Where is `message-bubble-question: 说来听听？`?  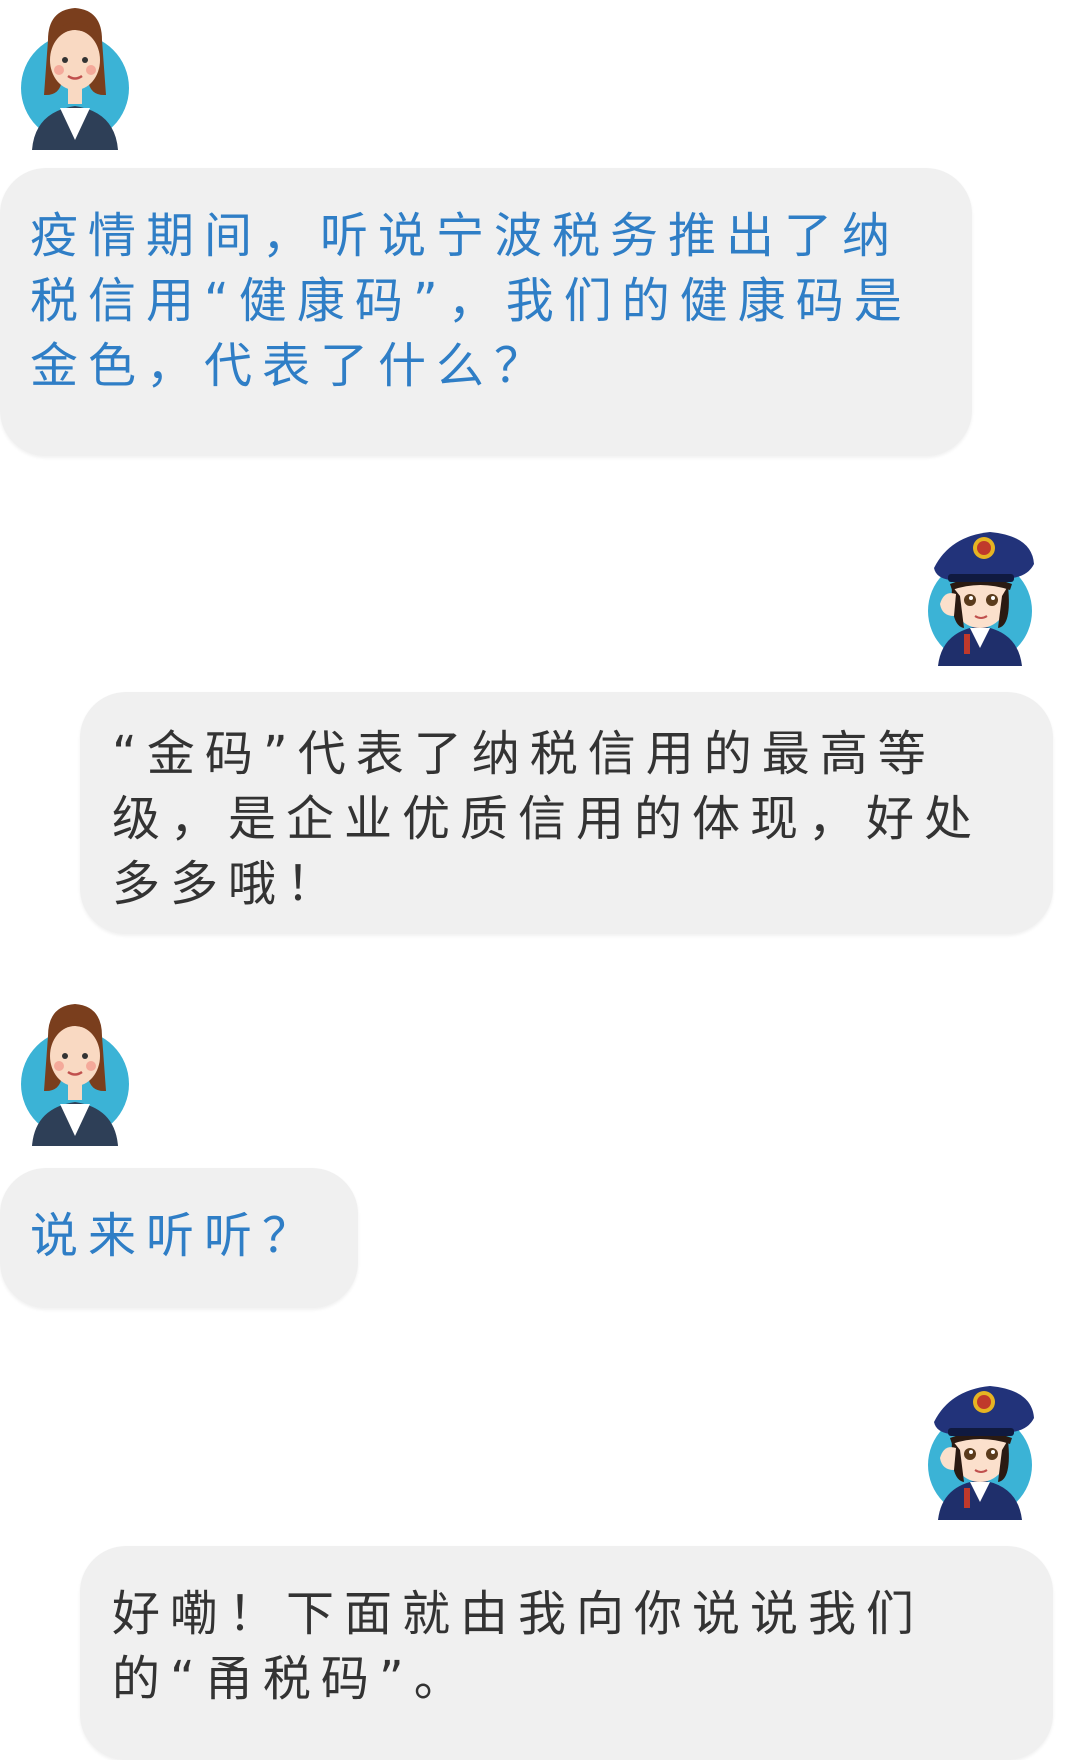 message-bubble-question: 说来听听？ is located at coordinates (179, 1238).